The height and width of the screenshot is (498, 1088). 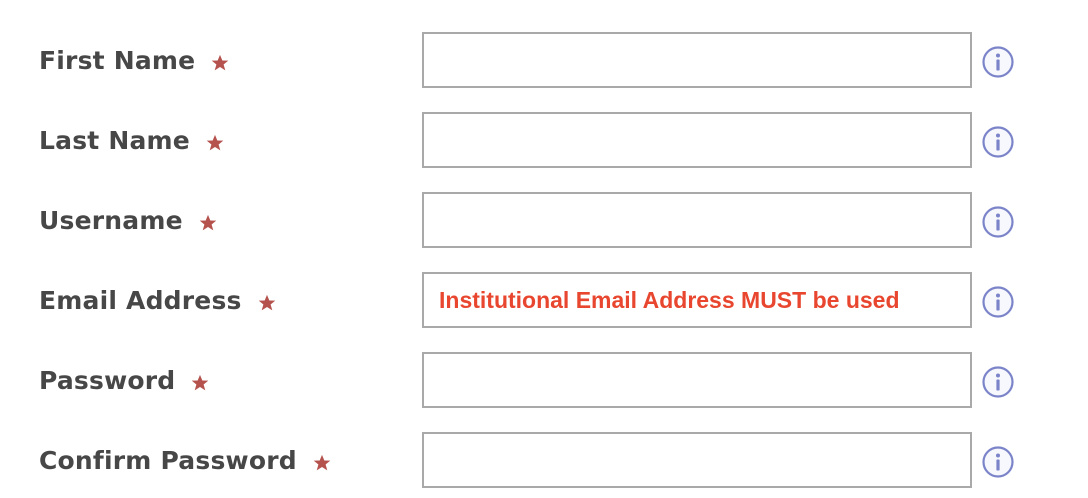 What do you see at coordinates (998, 222) in the screenshot?
I see `username-info-icon` at bounding box center [998, 222].